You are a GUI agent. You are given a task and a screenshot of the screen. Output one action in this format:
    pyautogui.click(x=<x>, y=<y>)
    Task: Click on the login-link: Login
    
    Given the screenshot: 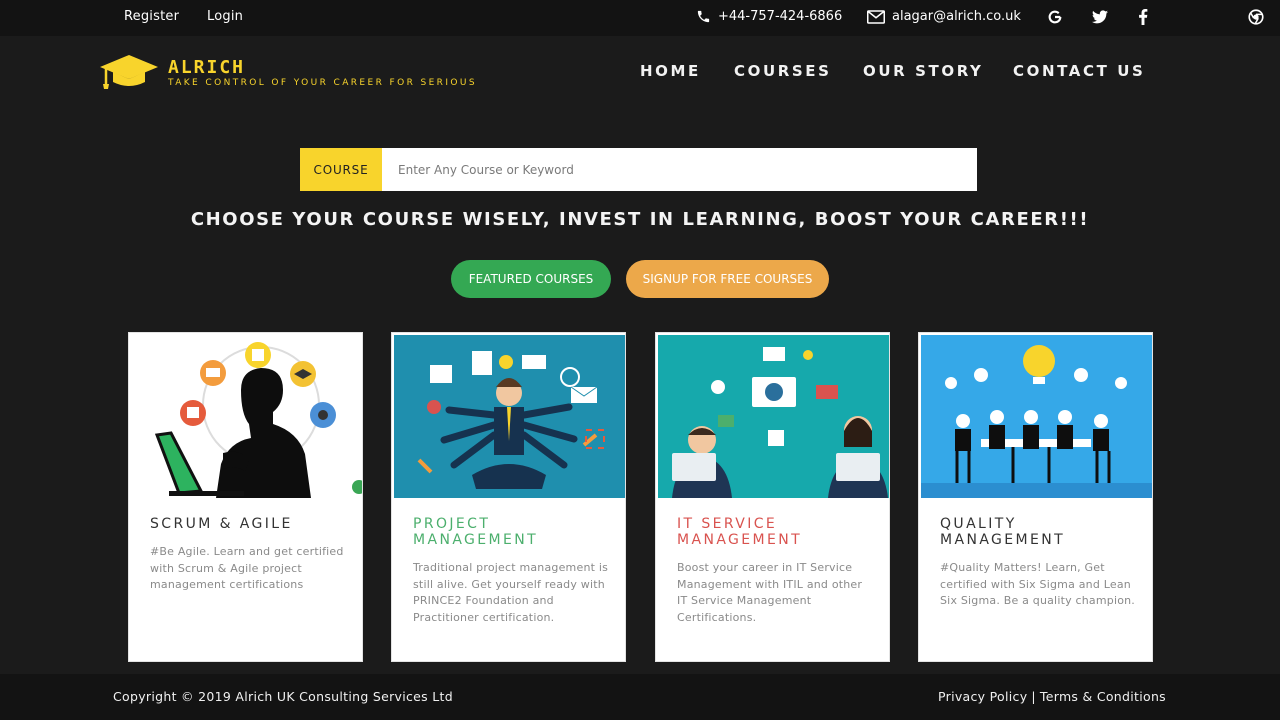 What is the action you would take?
    pyautogui.click(x=225, y=16)
    